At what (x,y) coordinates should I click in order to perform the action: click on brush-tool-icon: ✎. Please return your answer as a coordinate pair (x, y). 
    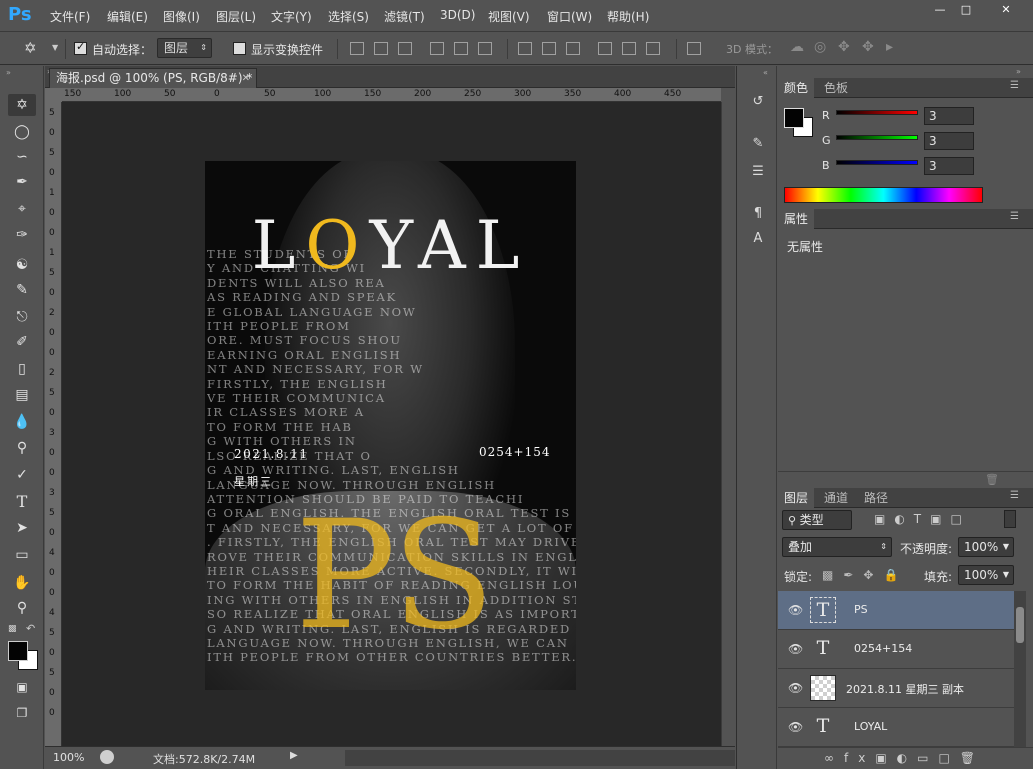
    Looking at the image, I should click on (22, 290).